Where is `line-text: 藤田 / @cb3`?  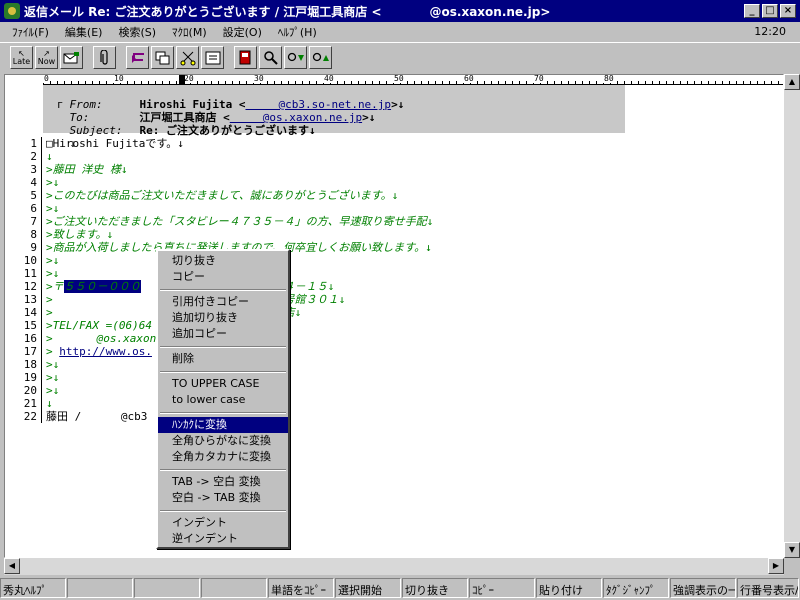 line-text: 藤田 / @cb3 is located at coordinates (97, 416).